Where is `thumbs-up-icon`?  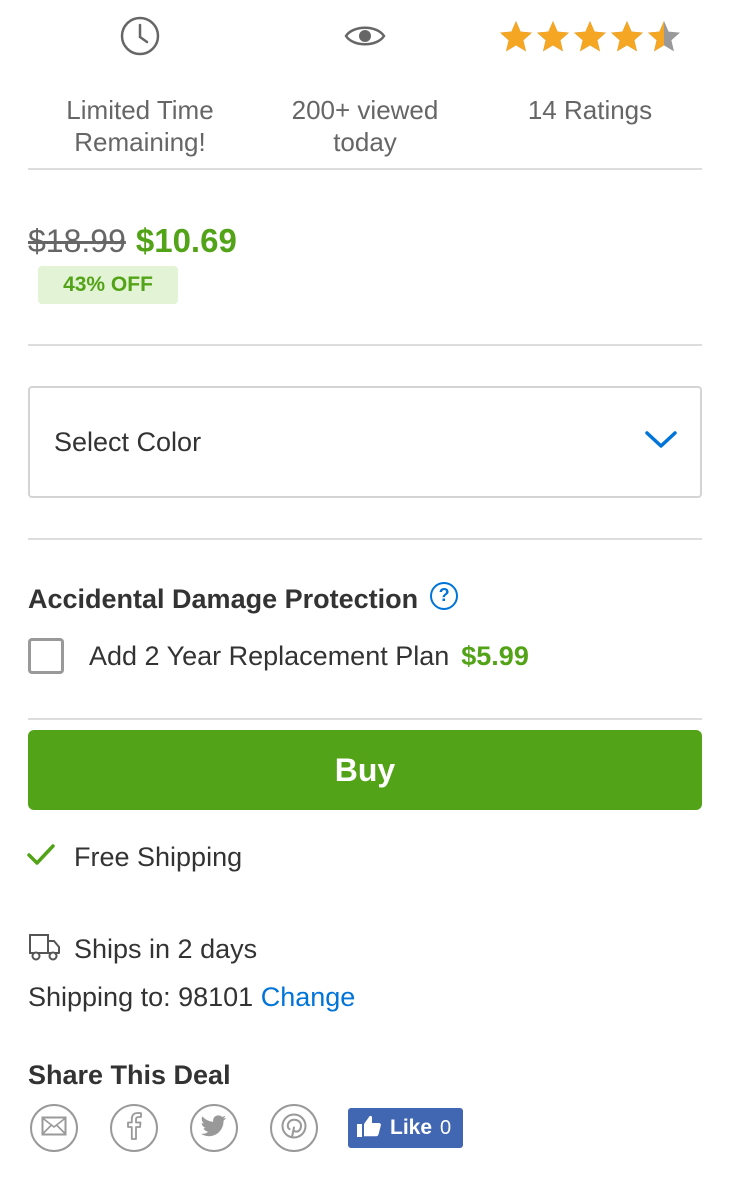
thumbs-up-icon is located at coordinates (369, 1128).